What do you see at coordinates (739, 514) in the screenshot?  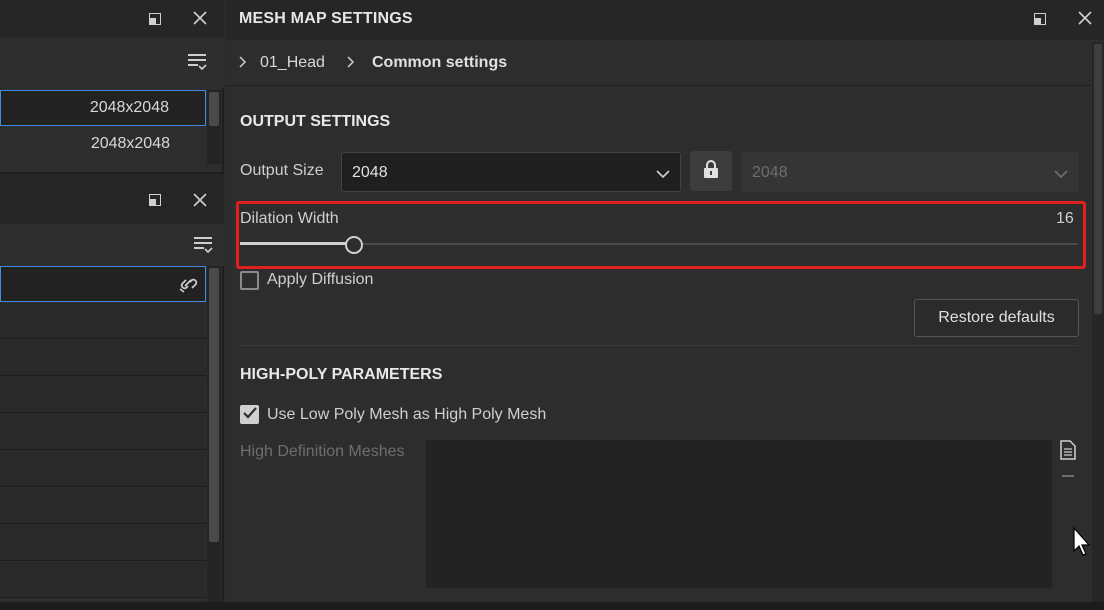 I see `high-definition-meshes-list` at bounding box center [739, 514].